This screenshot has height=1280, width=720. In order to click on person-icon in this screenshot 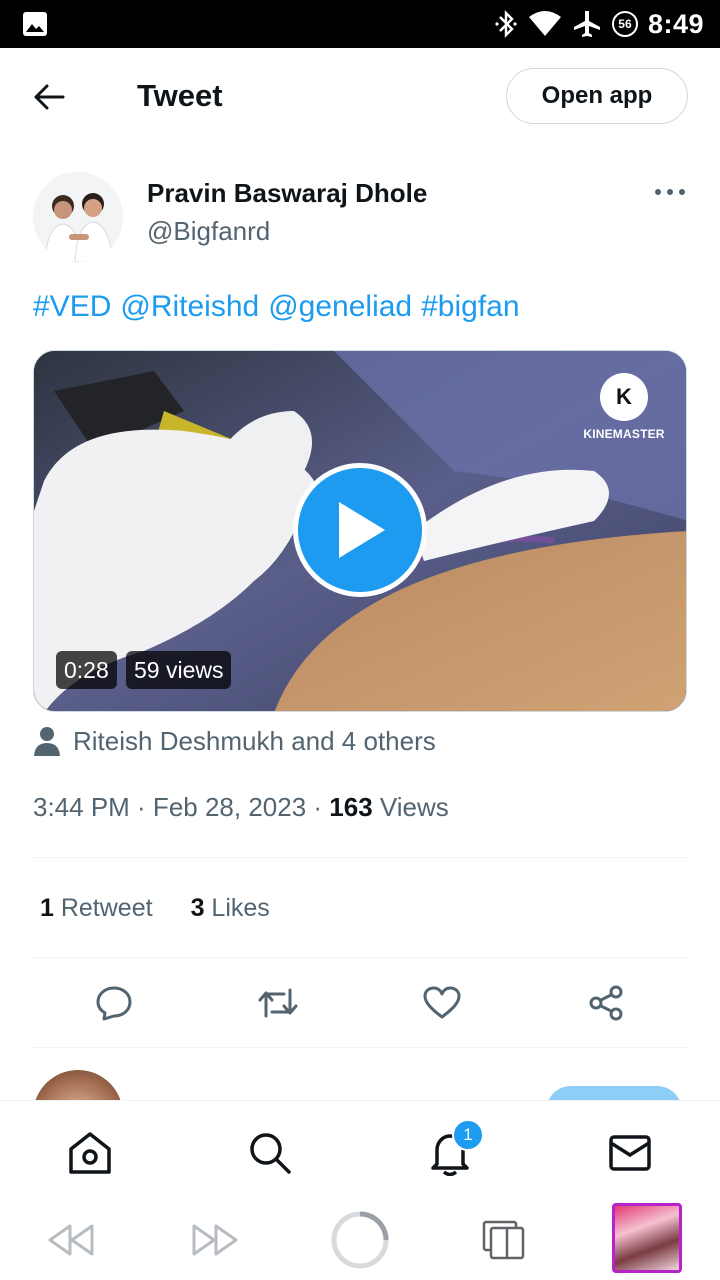, I will do `click(47, 741)`.